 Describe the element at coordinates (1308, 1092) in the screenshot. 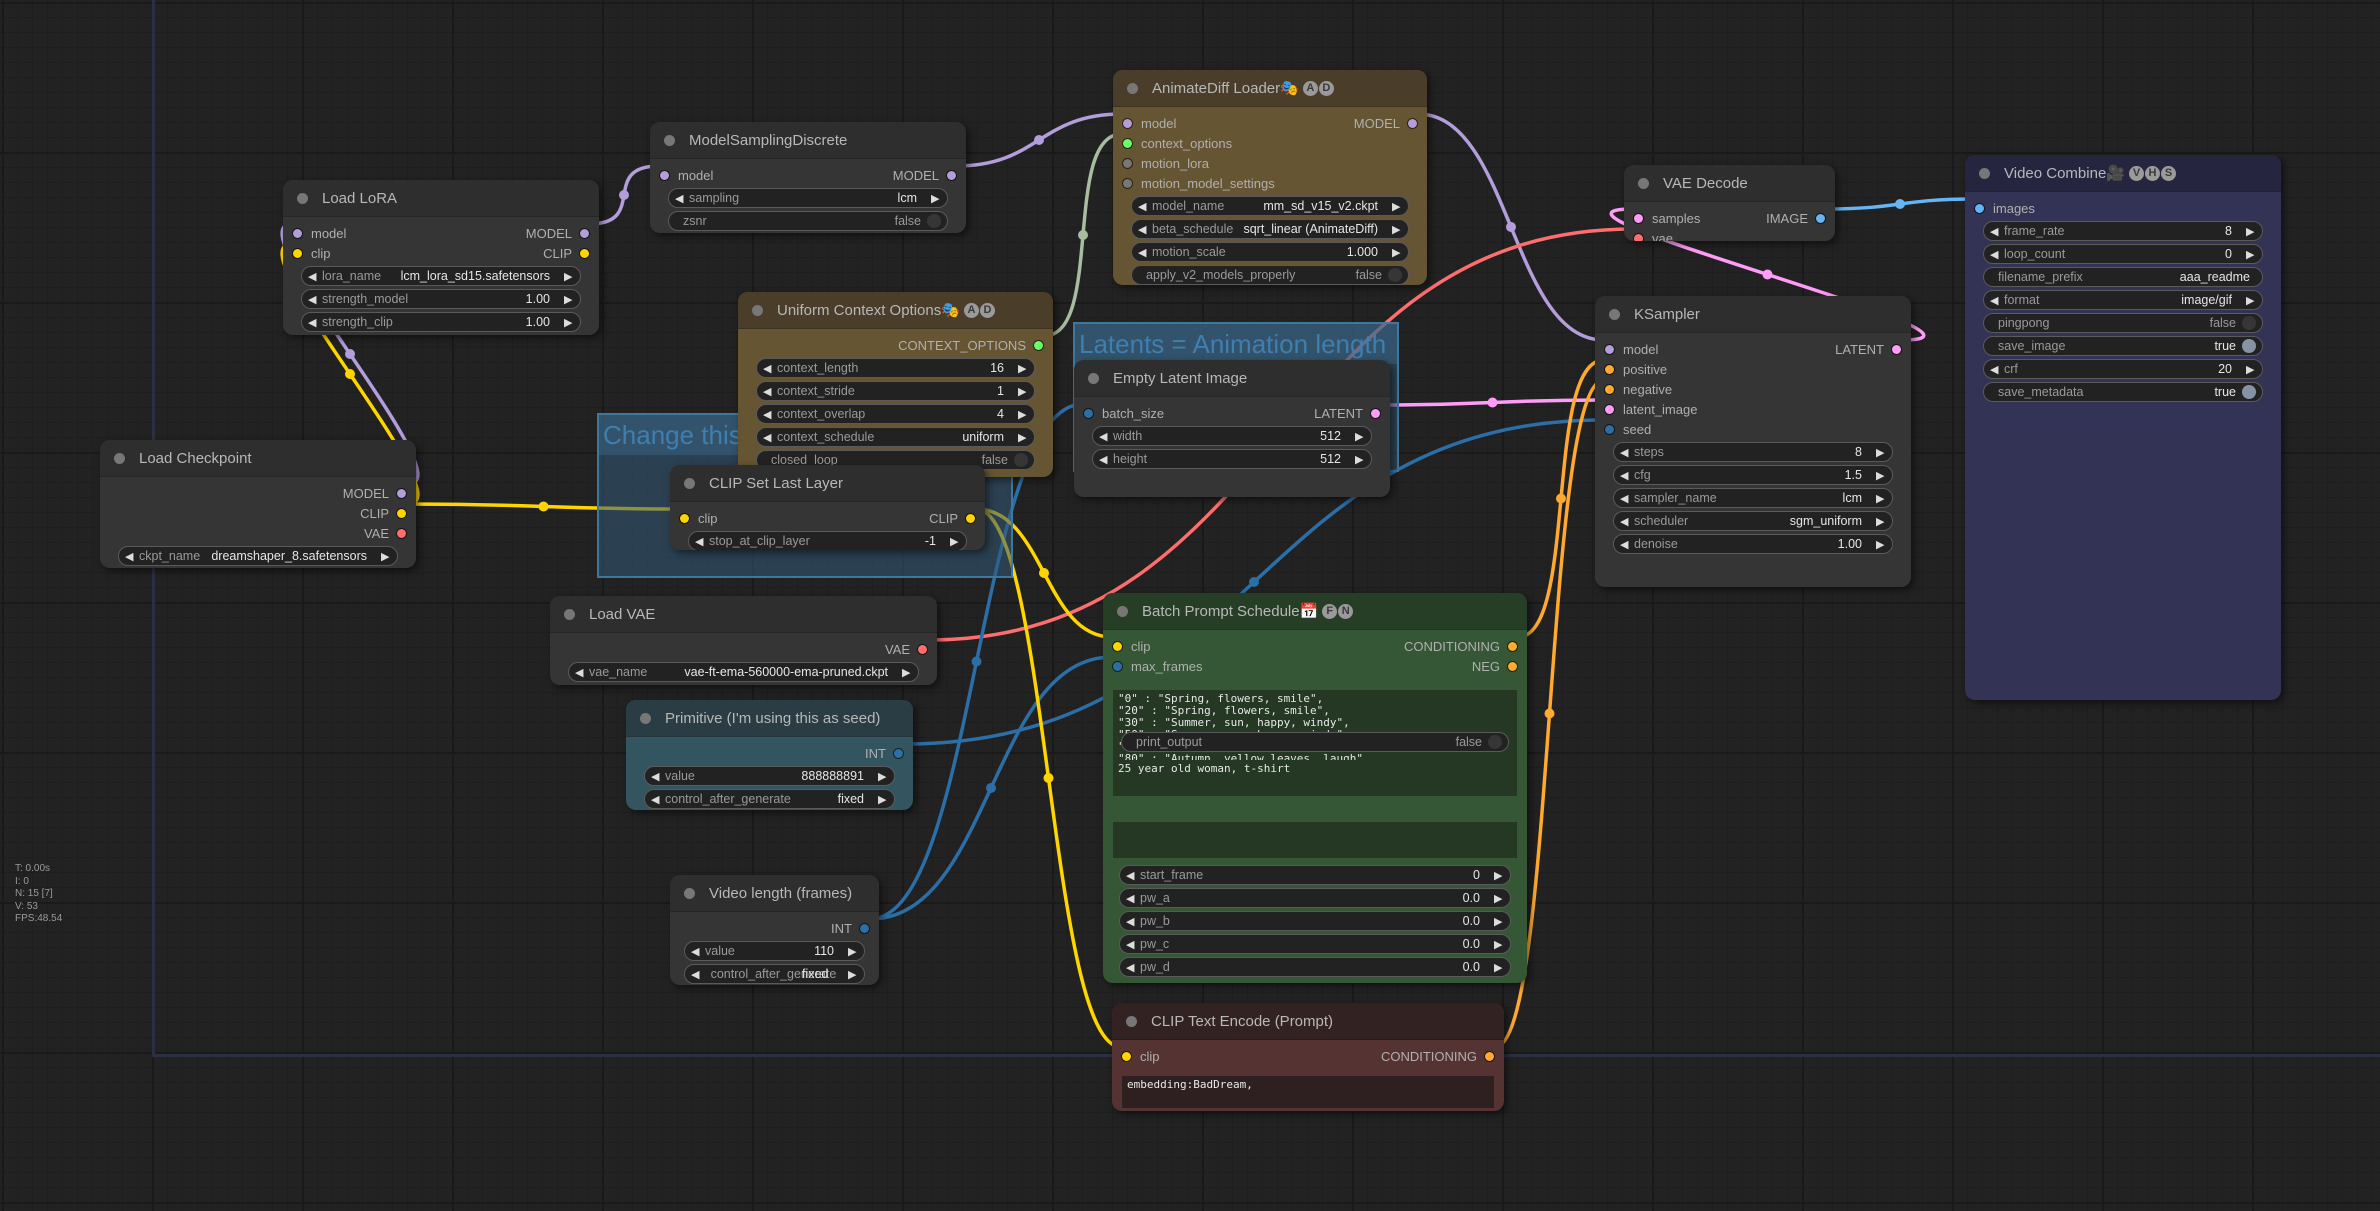

I see `prompt-textarea: embedding:BadDream,` at that location.